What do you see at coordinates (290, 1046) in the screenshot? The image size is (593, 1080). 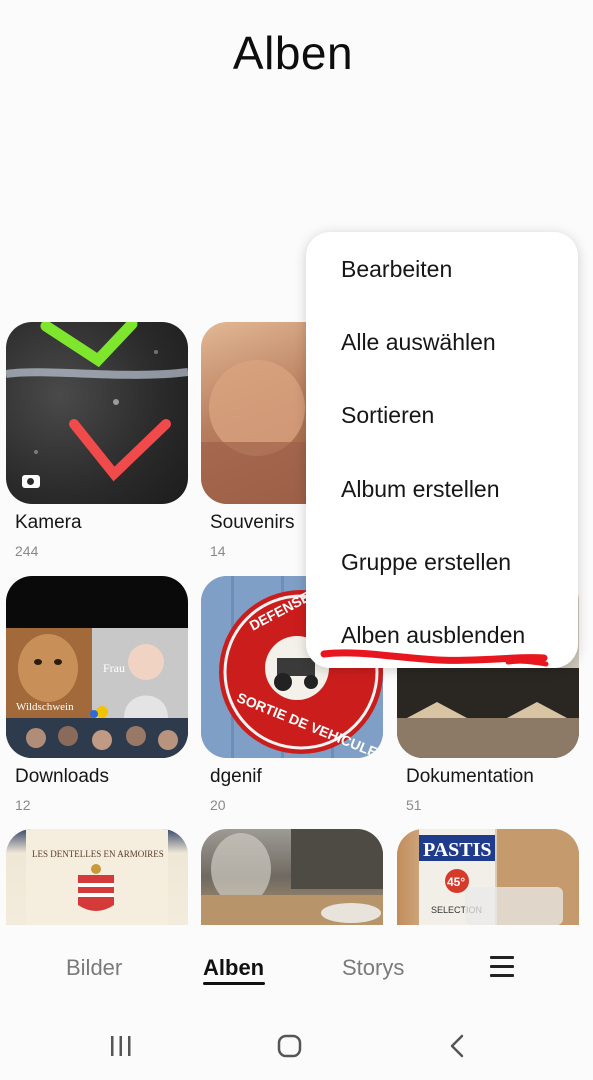 I see `home-icon` at bounding box center [290, 1046].